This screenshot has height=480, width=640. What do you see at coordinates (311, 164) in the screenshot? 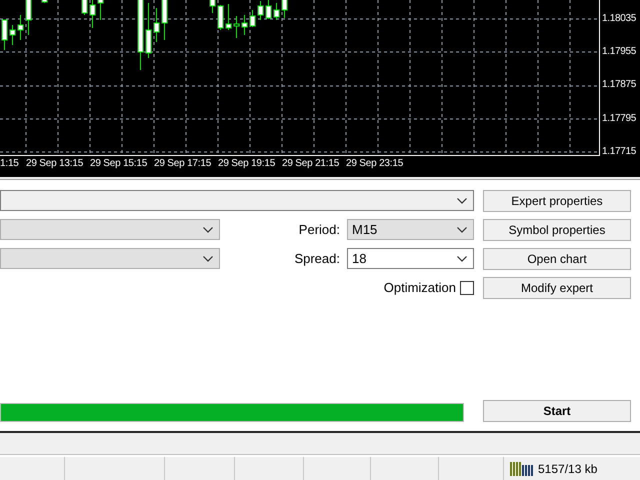
I see `time-label: 29 Sep 21:15` at bounding box center [311, 164].